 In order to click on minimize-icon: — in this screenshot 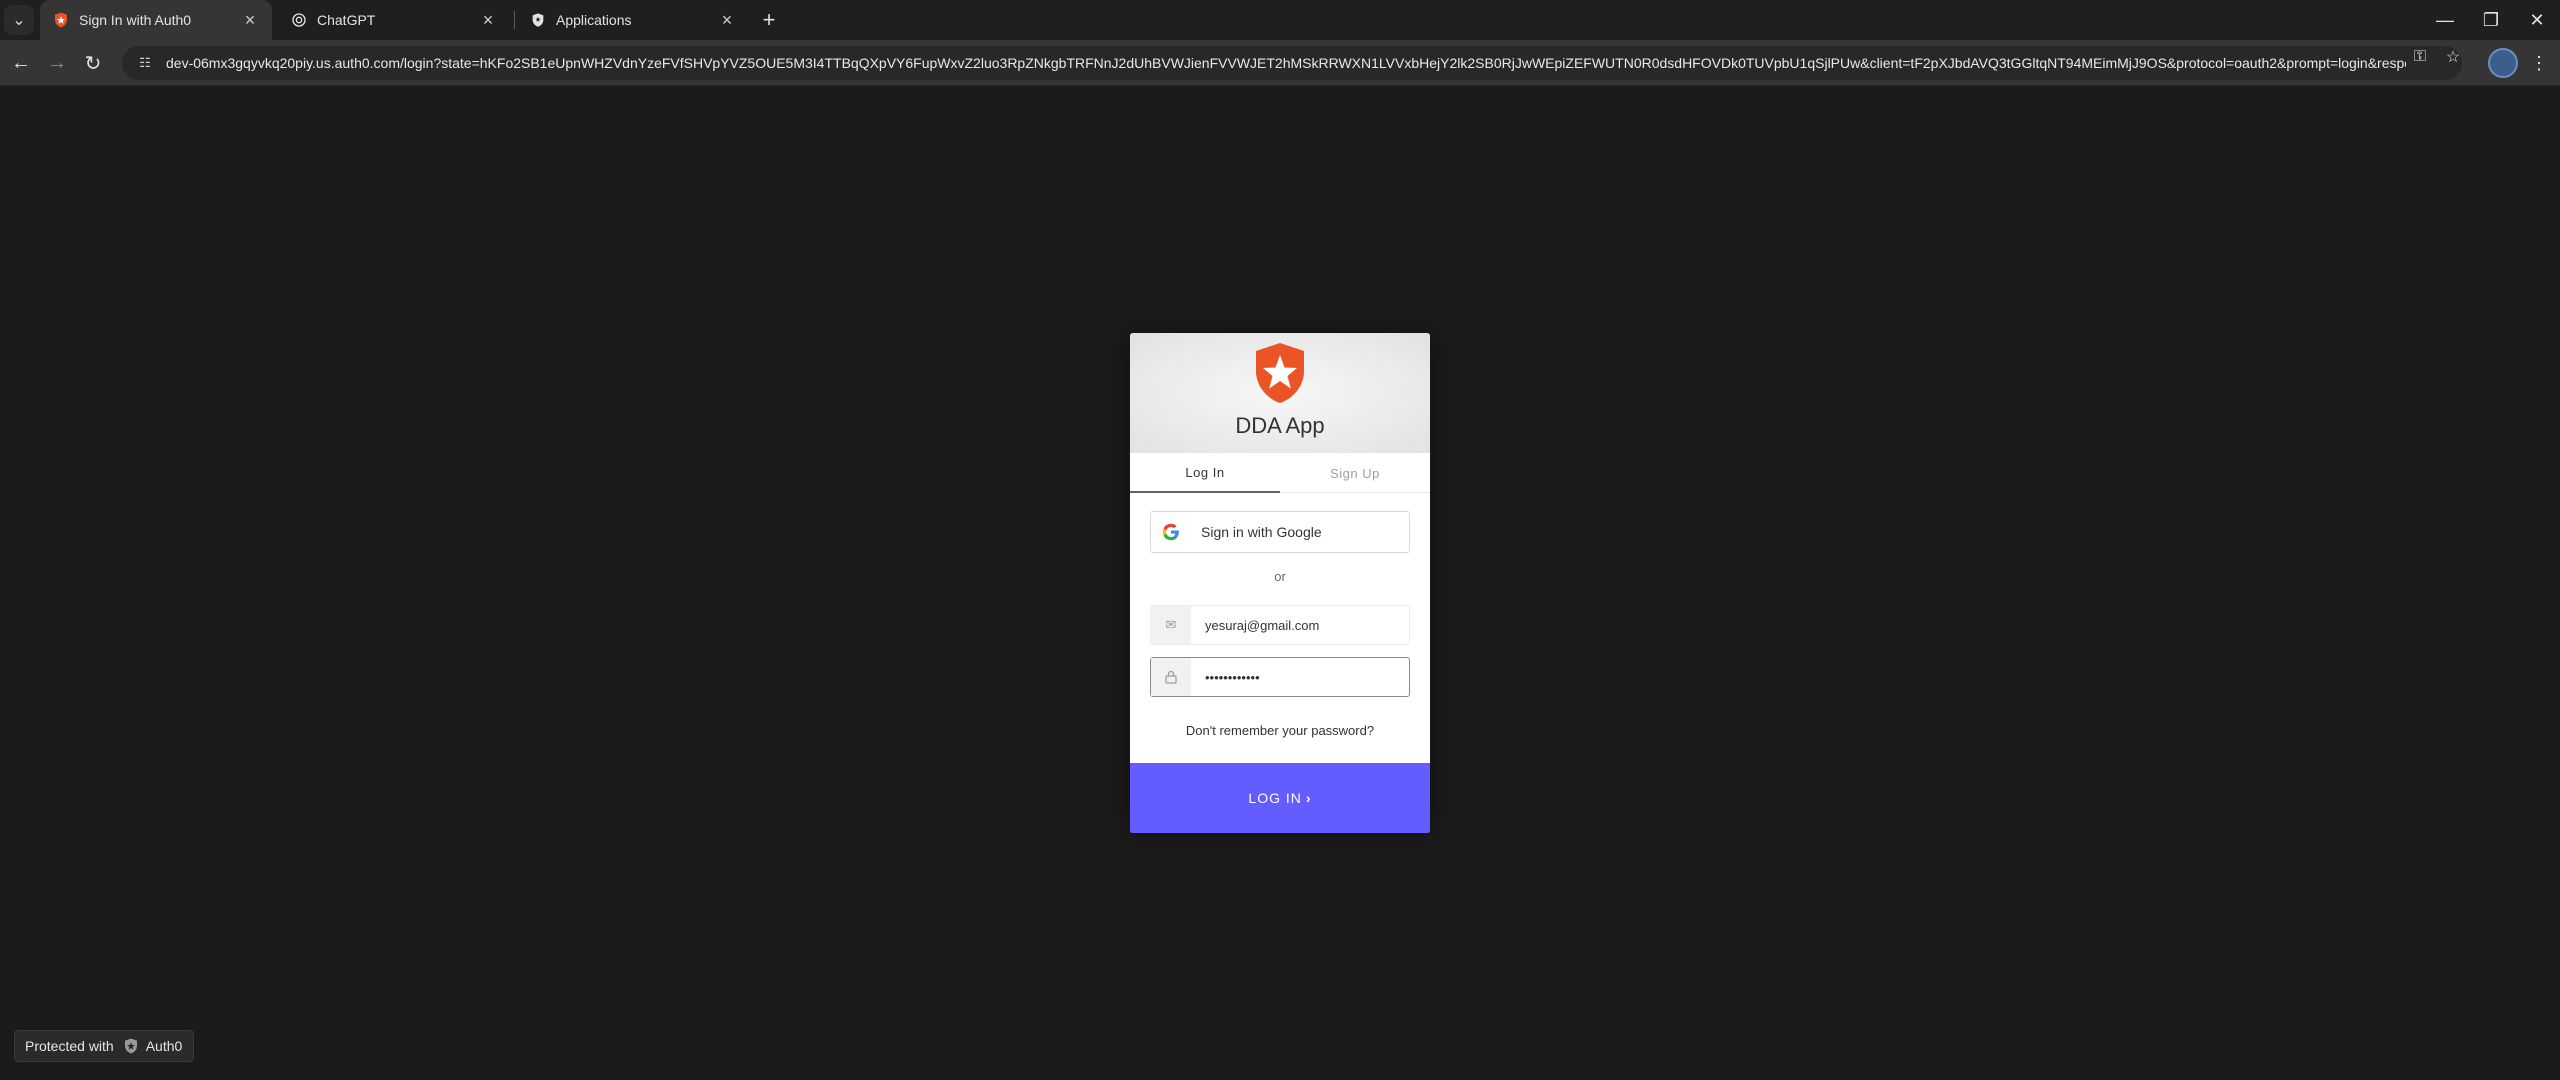, I will do `click(2445, 20)`.